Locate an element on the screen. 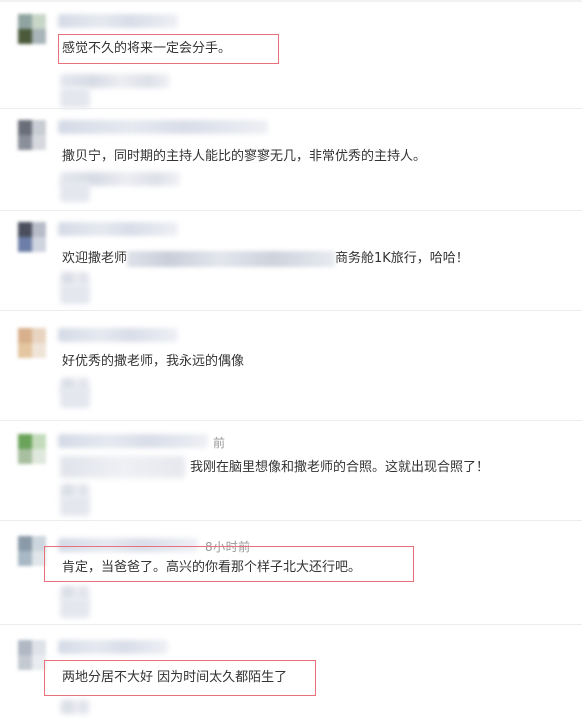  comment-text: 我刚在脑里想像和撒老师的合照。这就出现合照了！ is located at coordinates (340, 467).